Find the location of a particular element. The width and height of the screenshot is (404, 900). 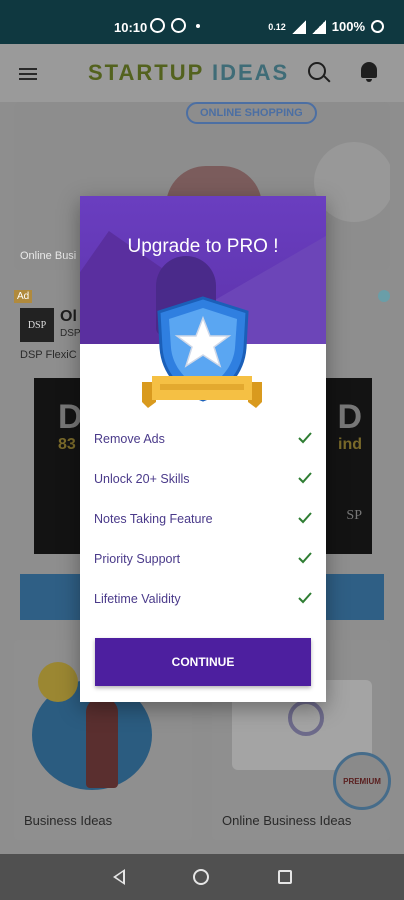

notification-icon is located at coordinates (178, 25).